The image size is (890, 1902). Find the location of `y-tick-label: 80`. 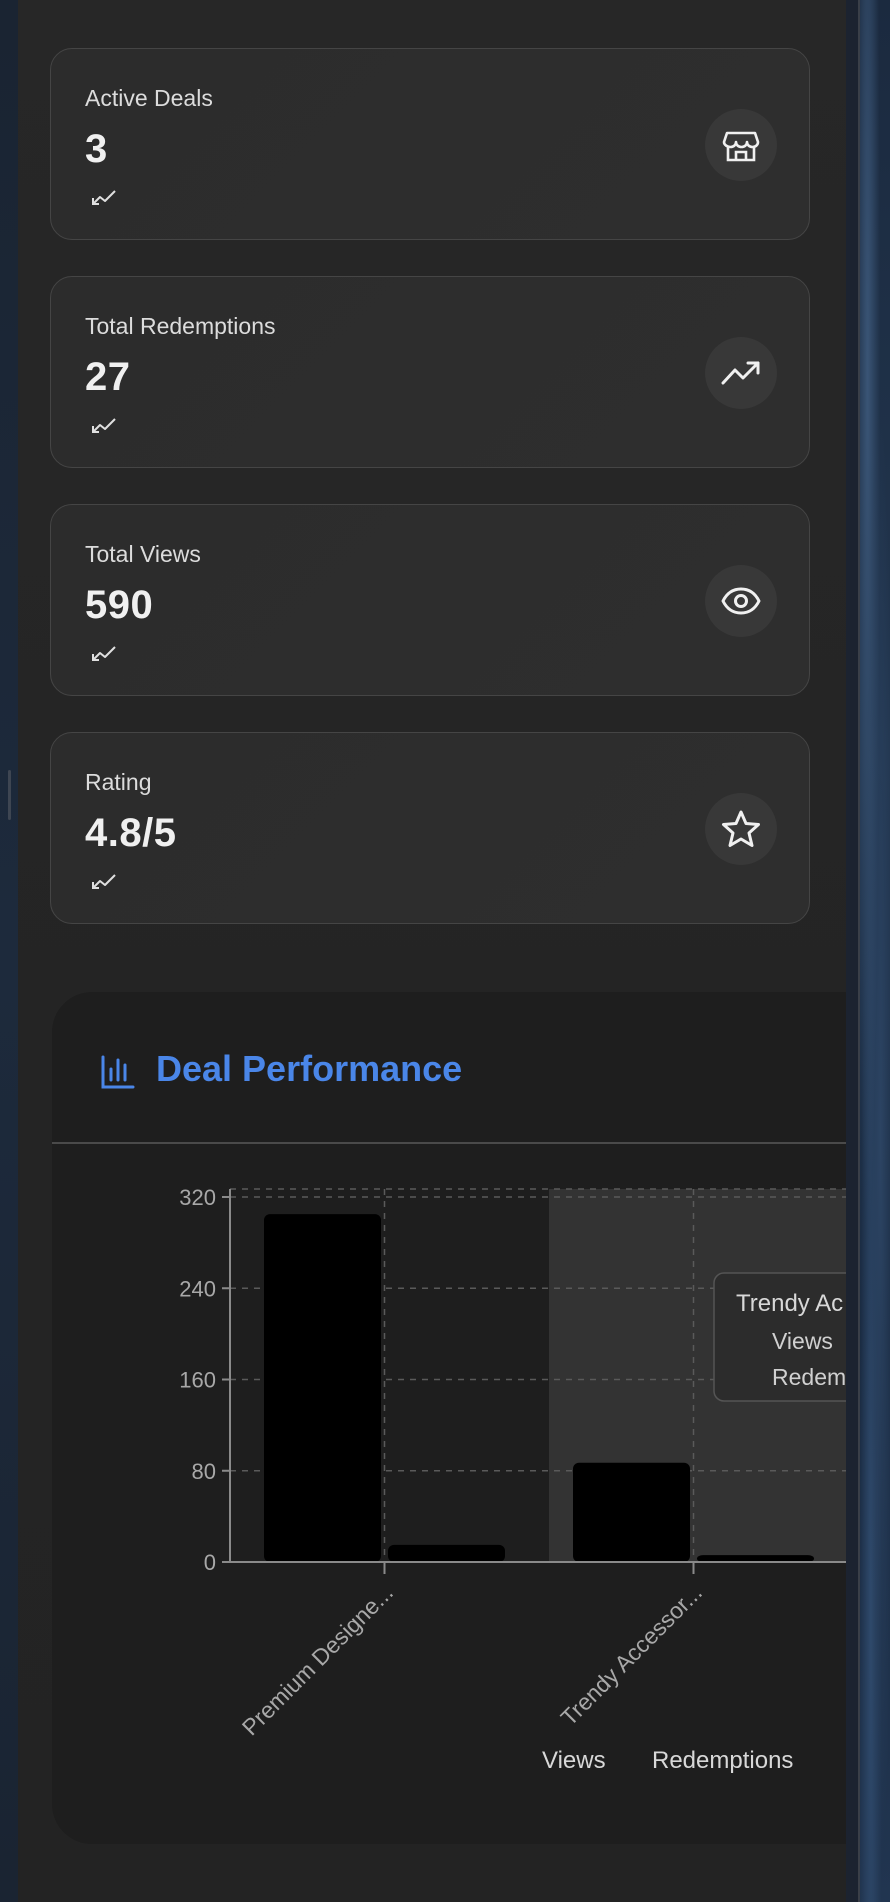

y-tick-label: 80 is located at coordinates (204, 1471).